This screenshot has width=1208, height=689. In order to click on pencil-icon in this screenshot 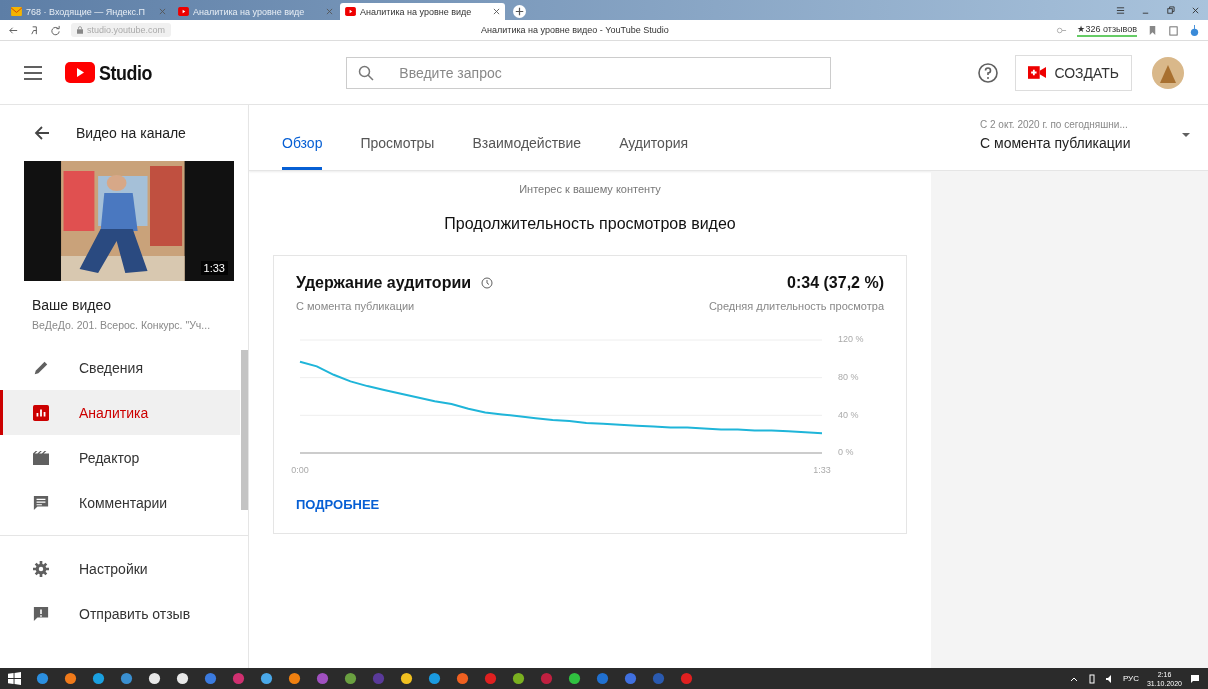, I will do `click(41, 367)`.